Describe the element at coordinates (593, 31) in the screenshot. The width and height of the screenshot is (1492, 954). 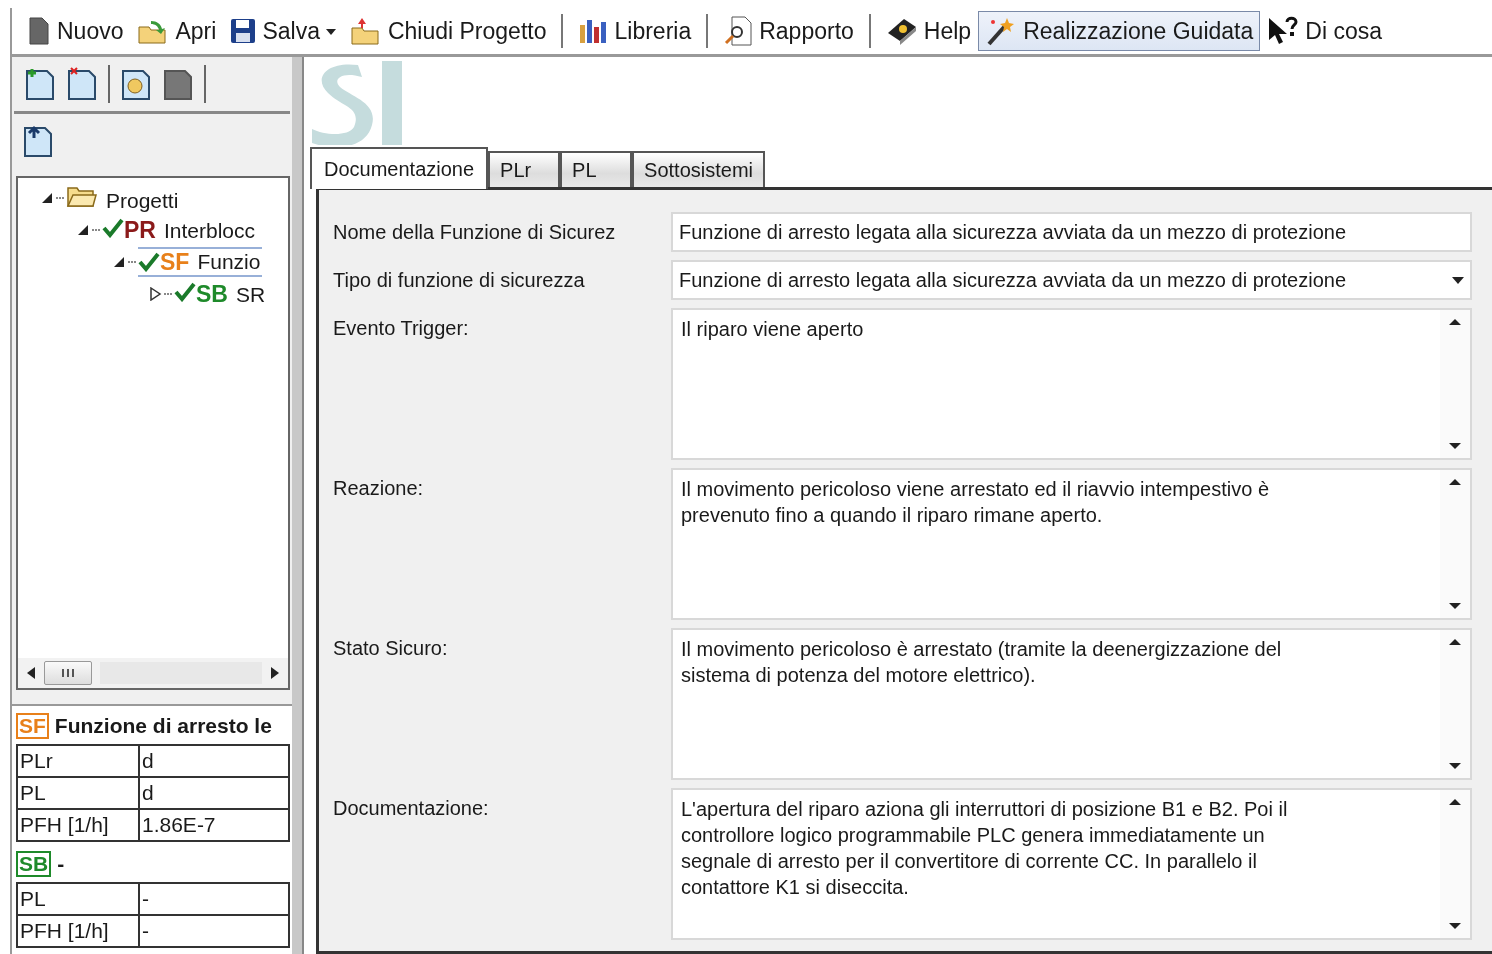
I see `bar-chart-icon` at that location.